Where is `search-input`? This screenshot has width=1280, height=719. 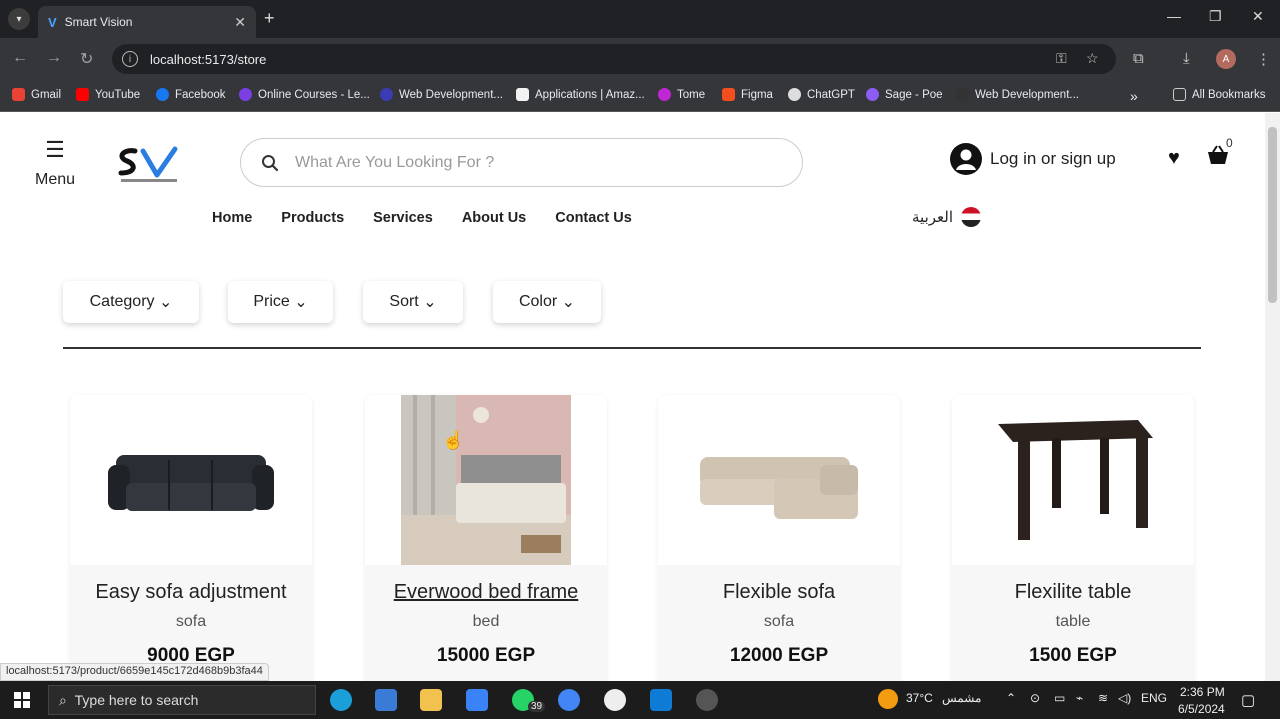
search-input is located at coordinates (525, 162).